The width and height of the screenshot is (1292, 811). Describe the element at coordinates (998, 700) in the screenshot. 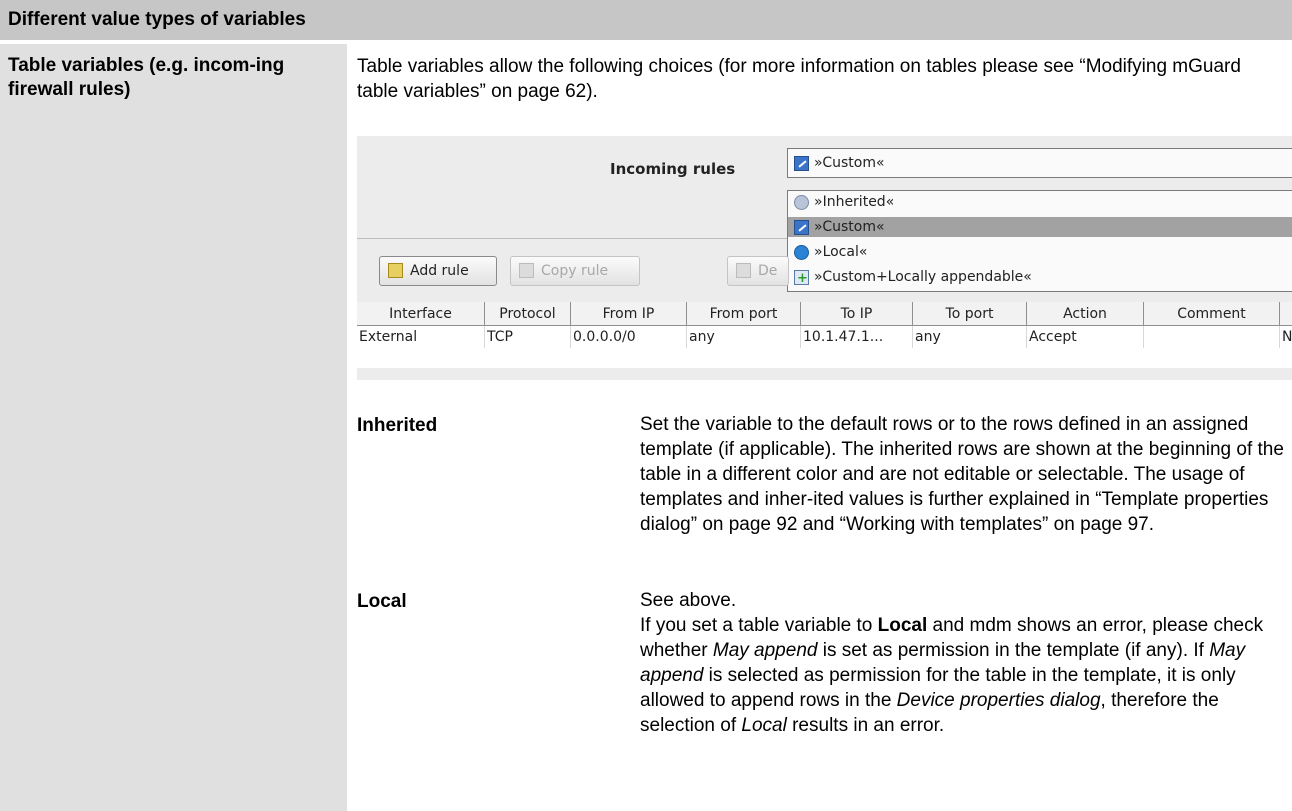

I see `italic-term: Device properties dialog` at that location.